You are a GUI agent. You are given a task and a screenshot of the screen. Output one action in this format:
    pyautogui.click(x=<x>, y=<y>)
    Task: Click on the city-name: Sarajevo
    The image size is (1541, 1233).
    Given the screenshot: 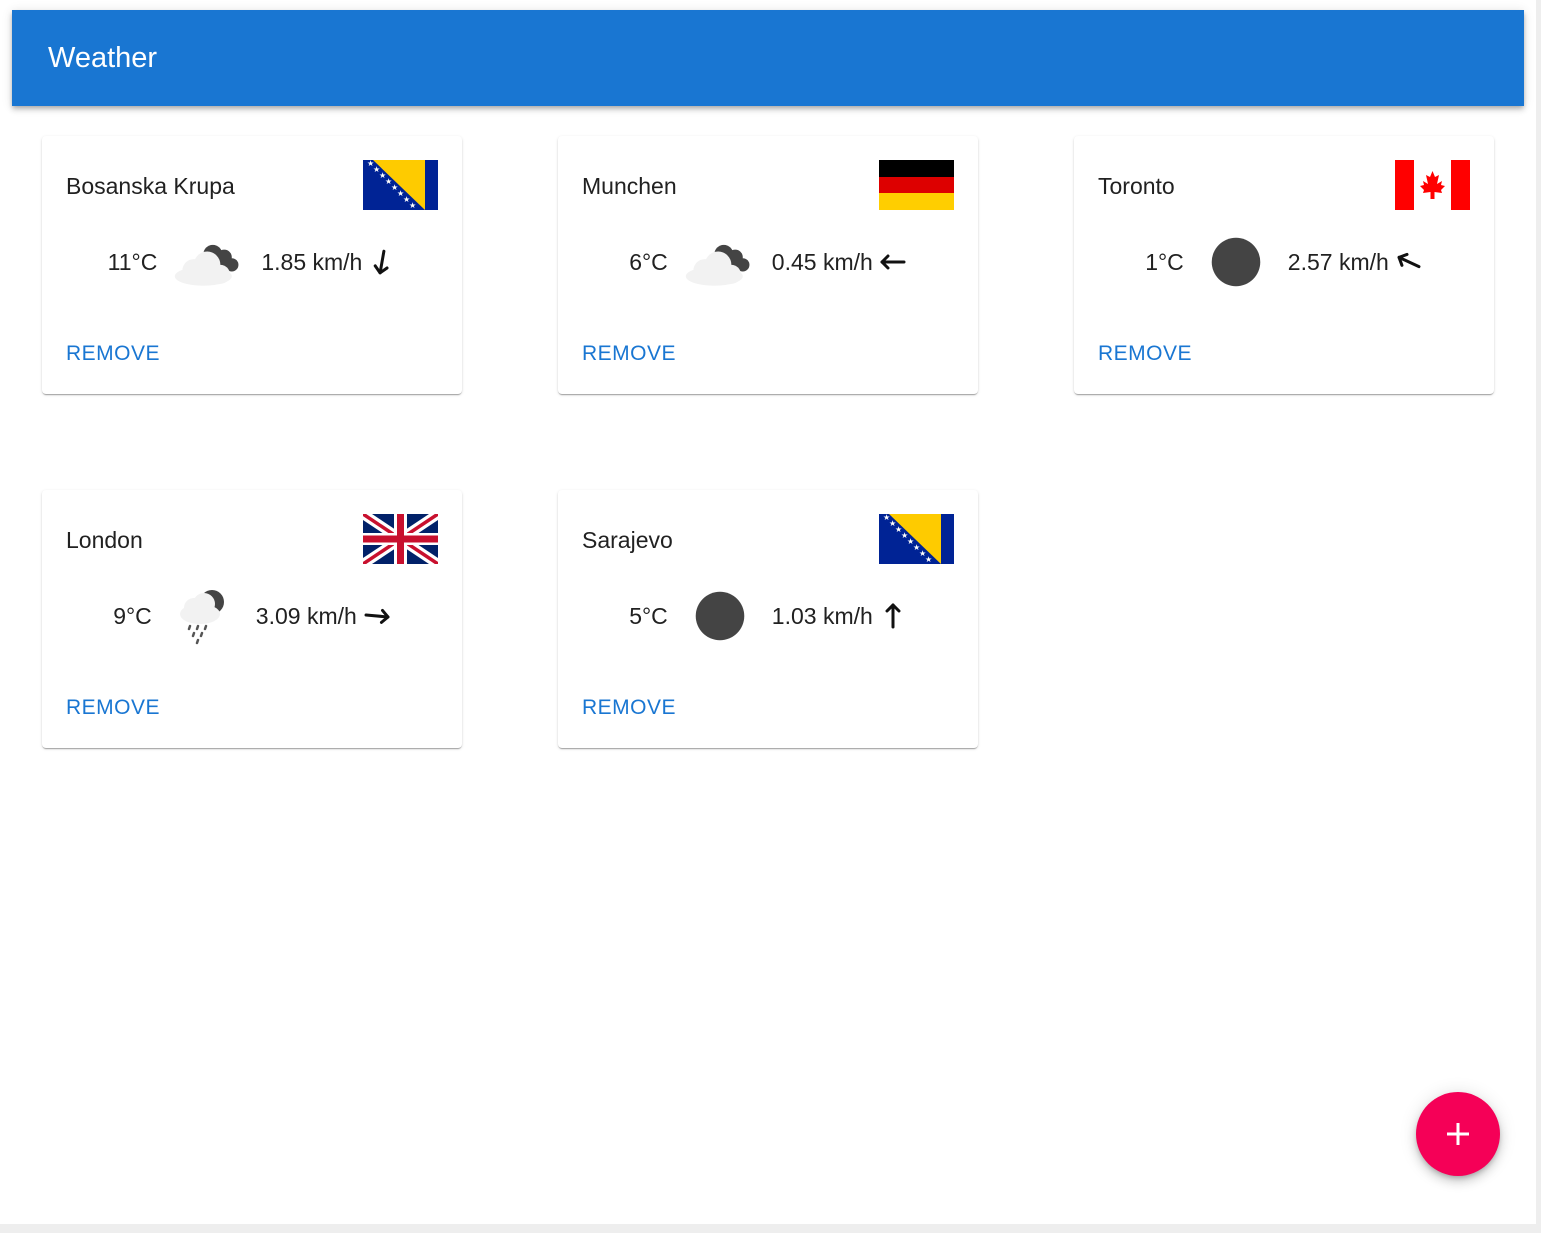 What is the action you would take?
    pyautogui.click(x=627, y=540)
    